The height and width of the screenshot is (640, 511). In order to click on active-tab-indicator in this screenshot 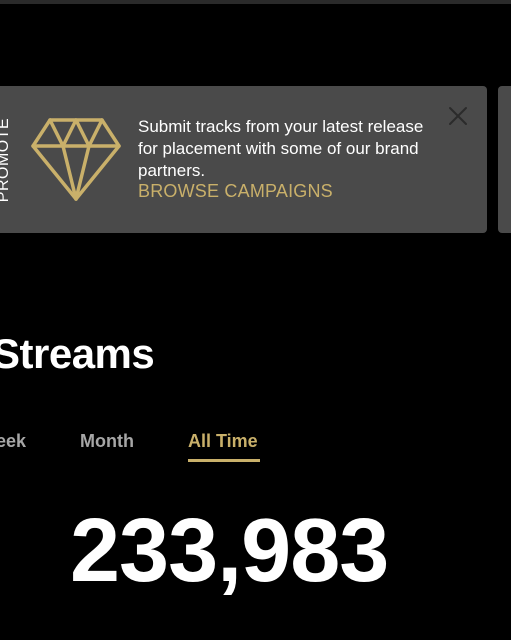, I will do `click(224, 460)`.